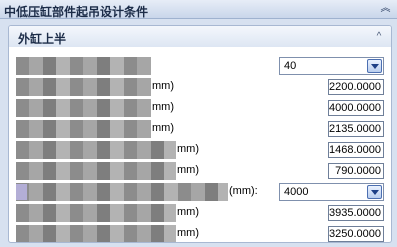 The width and height of the screenshot is (397, 247). What do you see at coordinates (356, 150) in the screenshot?
I see `value-field: 1468.0000` at bounding box center [356, 150].